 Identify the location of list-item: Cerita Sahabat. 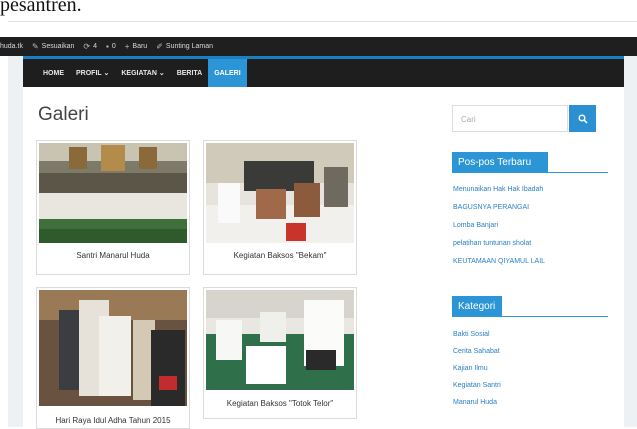
(477, 351).